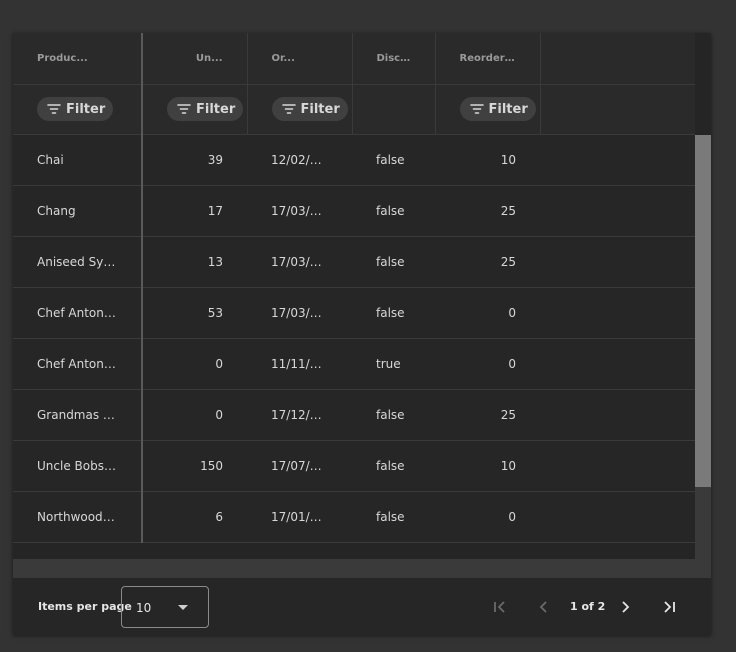 The width and height of the screenshot is (736, 652). What do you see at coordinates (183, 607) in the screenshot?
I see `chevron-down-icon` at bounding box center [183, 607].